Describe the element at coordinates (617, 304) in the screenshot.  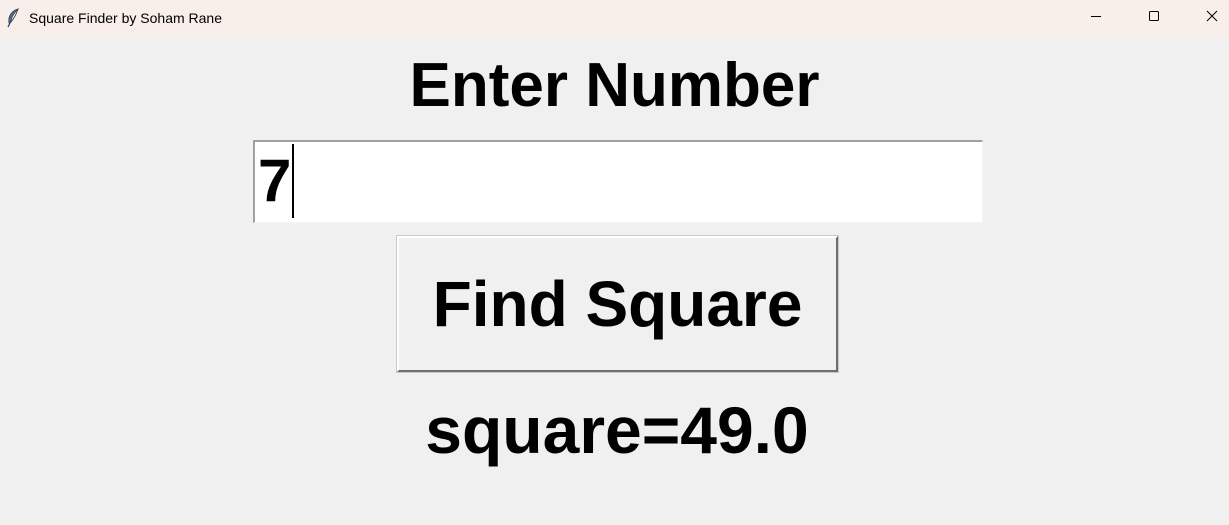
I see `find-square-button: Find Square` at that location.